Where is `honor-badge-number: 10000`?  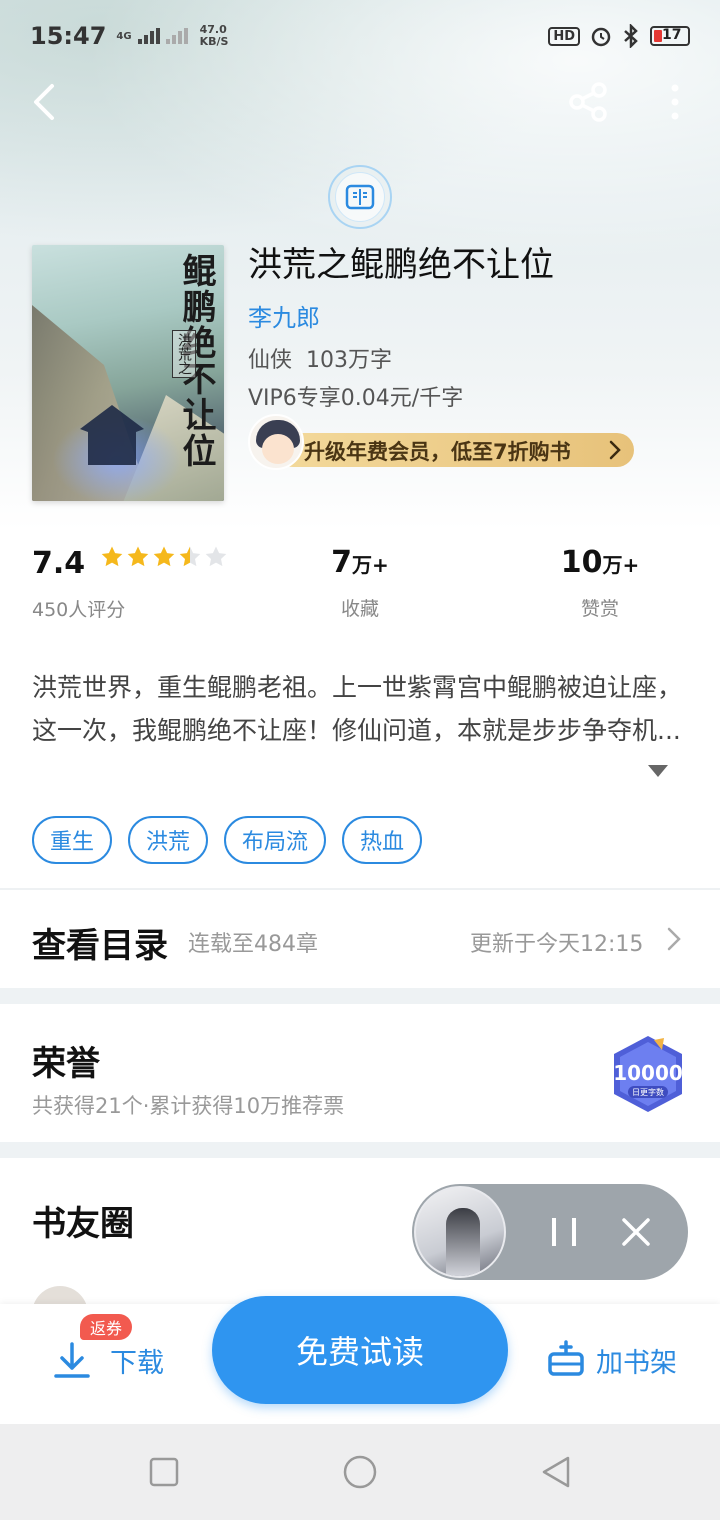 honor-badge-number: 10000 is located at coordinates (648, 1073).